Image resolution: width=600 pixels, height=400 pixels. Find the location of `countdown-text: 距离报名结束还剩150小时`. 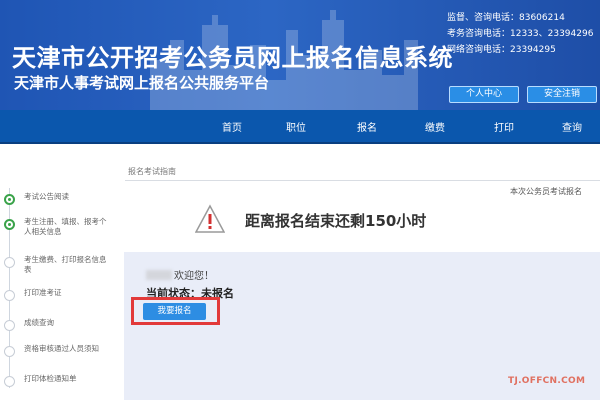

countdown-text: 距离报名结束还剩150小时 is located at coordinates (336, 221).